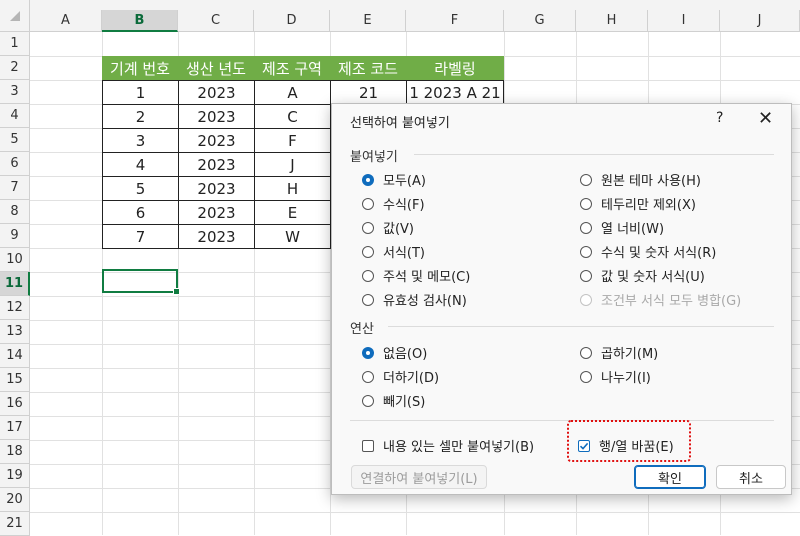 The image size is (800, 536). What do you see at coordinates (562, 420) in the screenshot?
I see `section-divider` at bounding box center [562, 420].